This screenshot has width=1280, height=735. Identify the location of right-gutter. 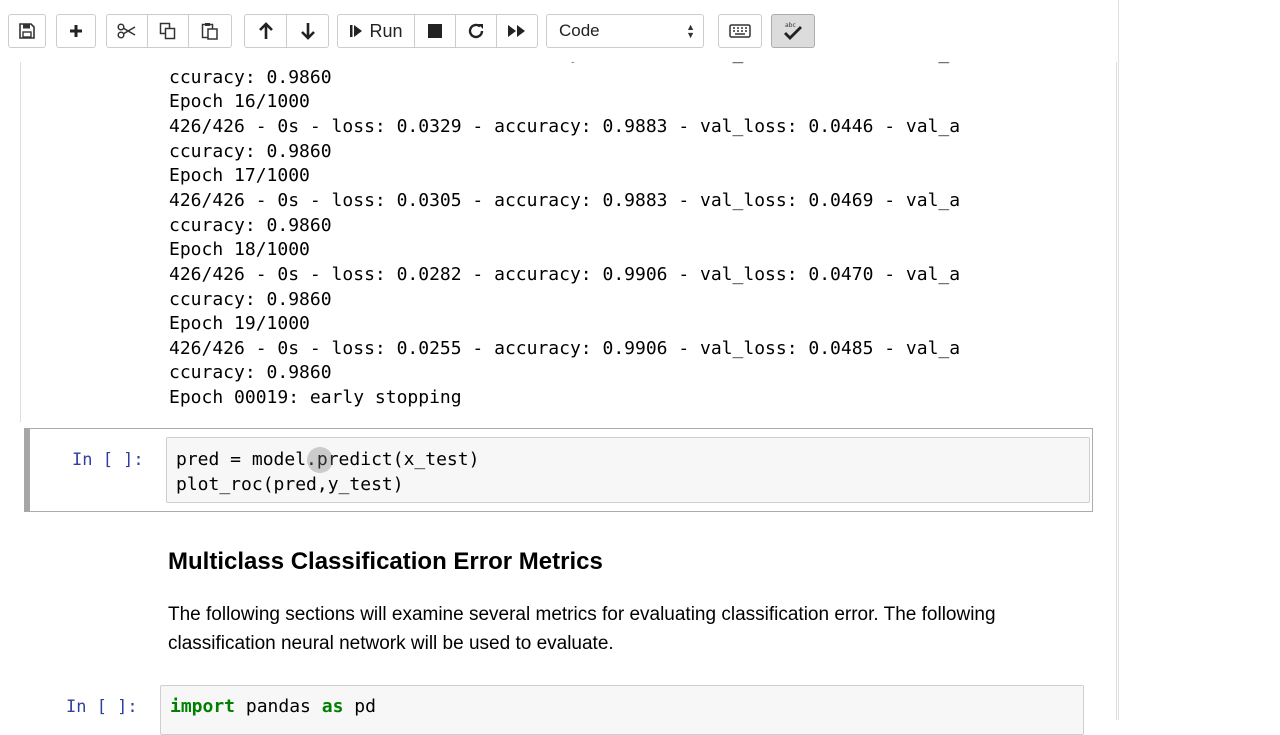
(1199, 360).